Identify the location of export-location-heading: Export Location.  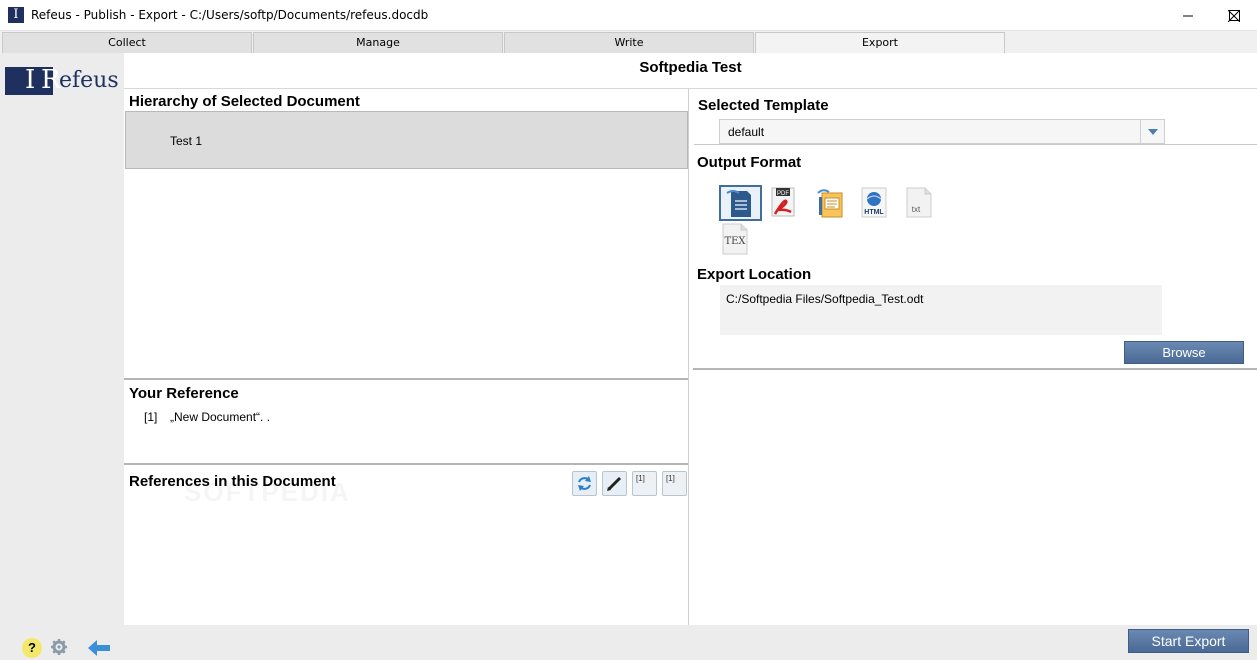
(754, 274).